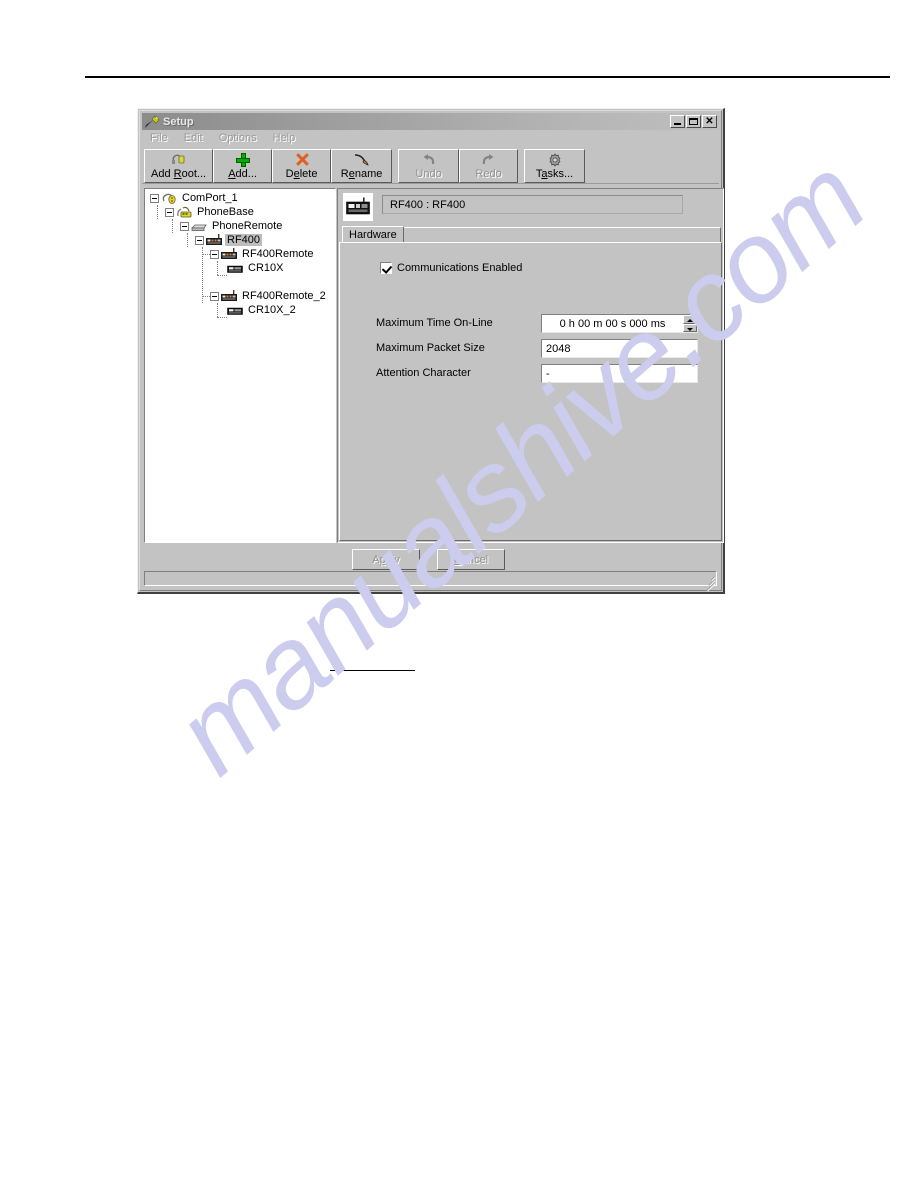  I want to click on detail-header-text: RF400, so click(428, 204).